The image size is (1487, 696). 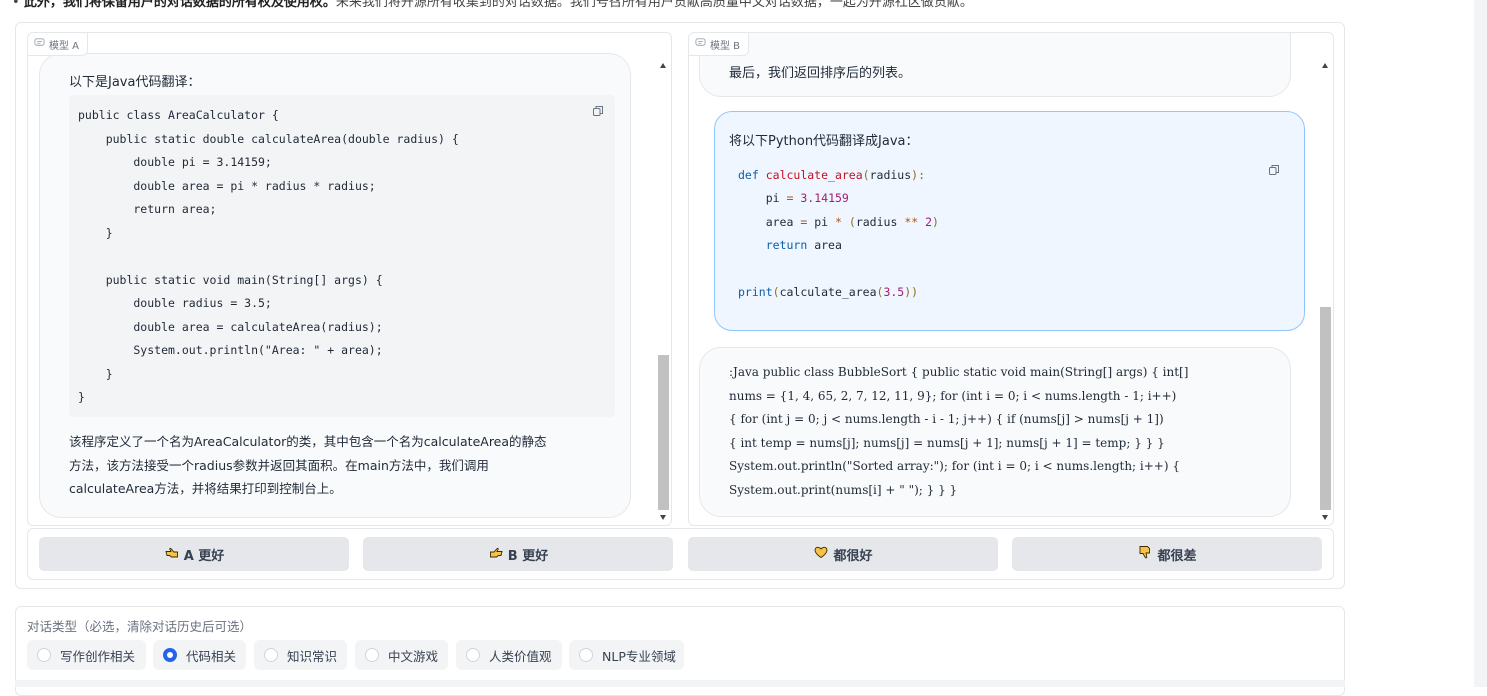 I want to click on bot-message-prev-tail: 最后，我们返回排序后的列表。, so click(x=820, y=73).